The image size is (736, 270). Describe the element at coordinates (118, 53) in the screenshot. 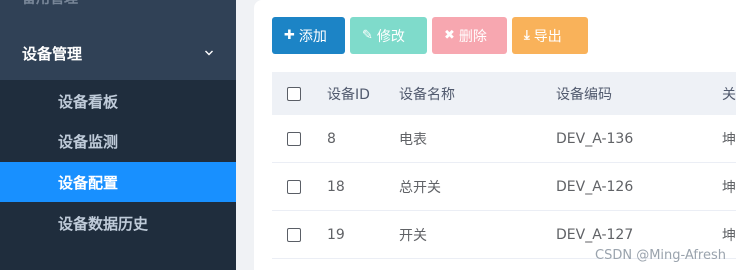

I see `sidebar-group-device-management: 设备管理` at that location.